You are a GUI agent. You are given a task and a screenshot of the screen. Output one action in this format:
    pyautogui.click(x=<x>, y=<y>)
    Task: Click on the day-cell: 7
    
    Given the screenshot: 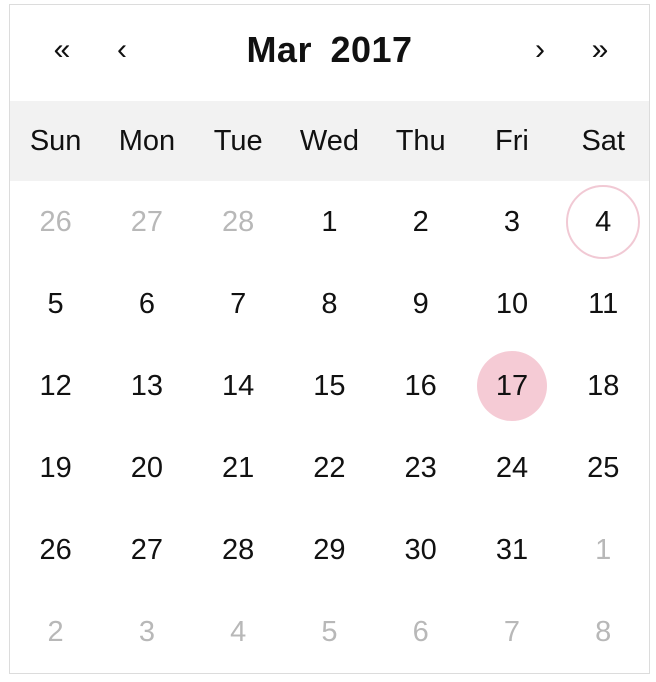 What is the action you would take?
    pyautogui.click(x=238, y=304)
    